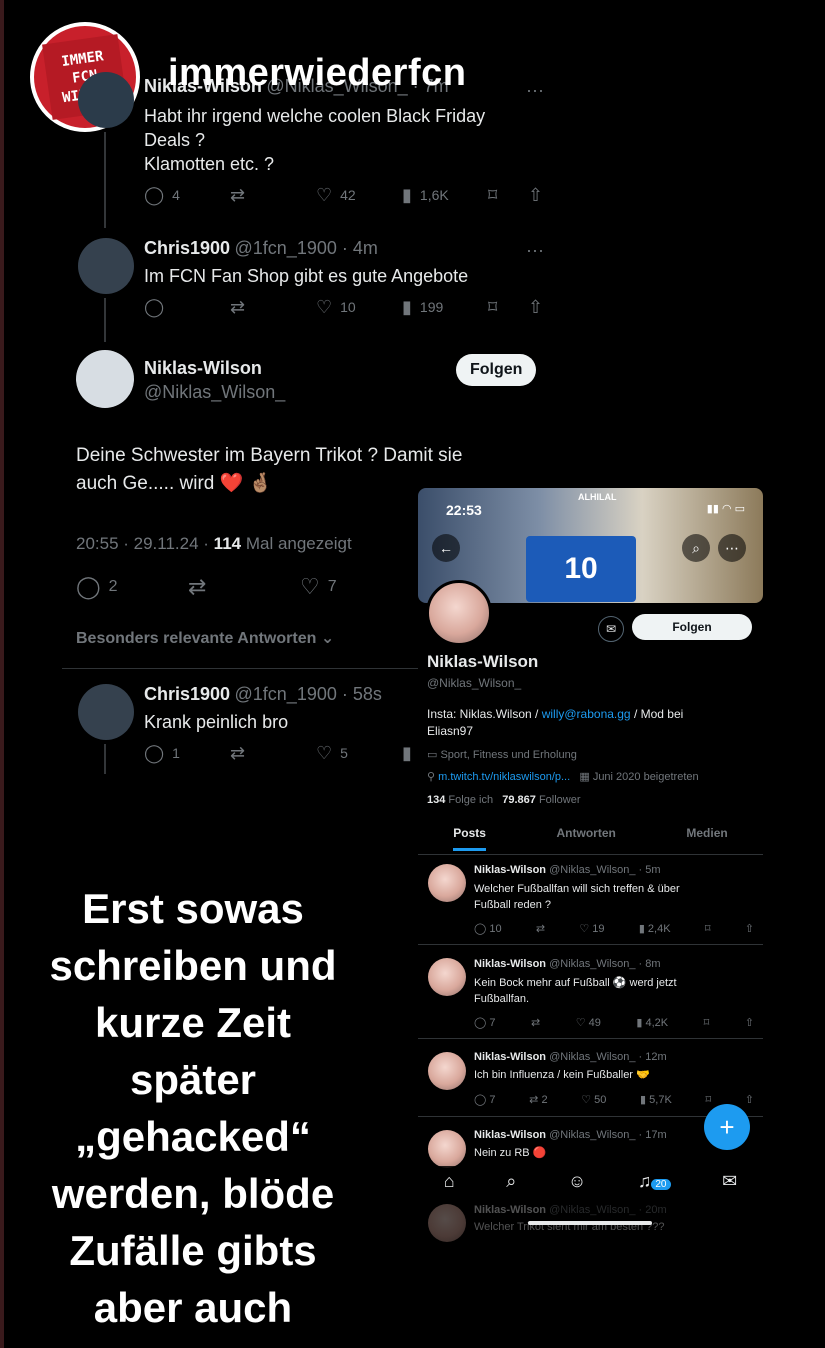 The width and height of the screenshot is (825, 1348). I want to click on followers-count: 79.867, so click(519, 800).